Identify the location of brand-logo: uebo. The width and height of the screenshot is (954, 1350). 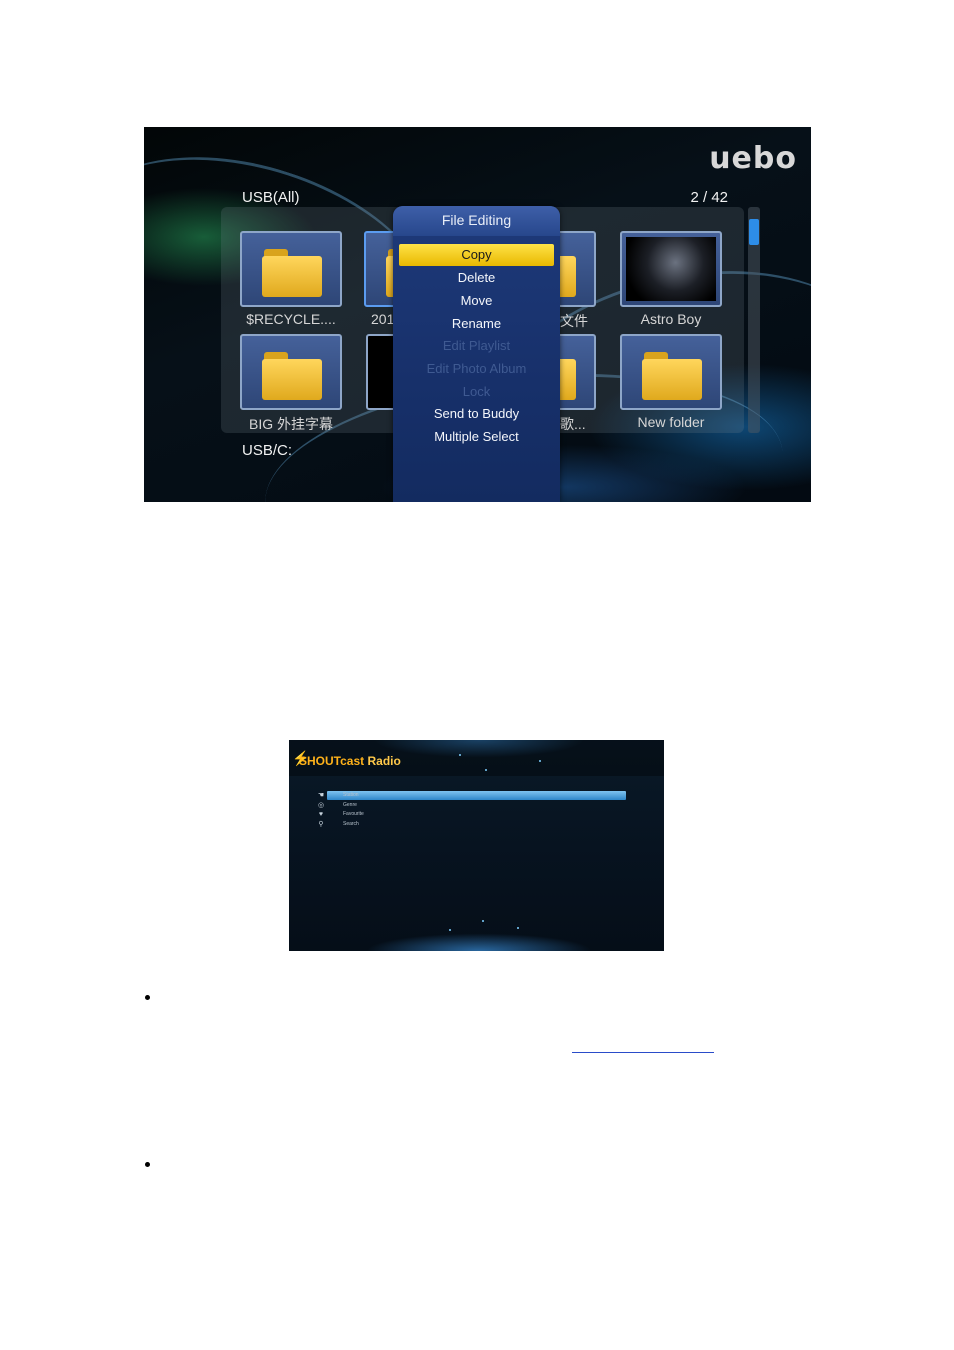
(753, 158).